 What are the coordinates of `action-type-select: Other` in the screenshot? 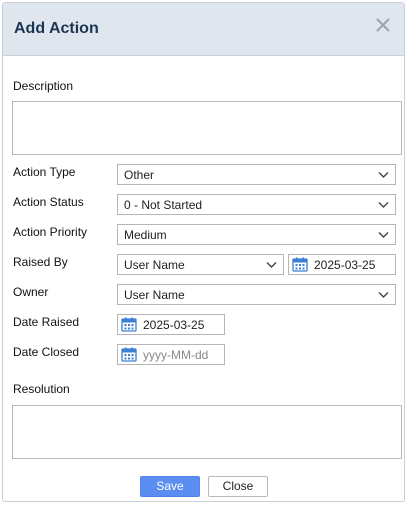 It's located at (256, 174).